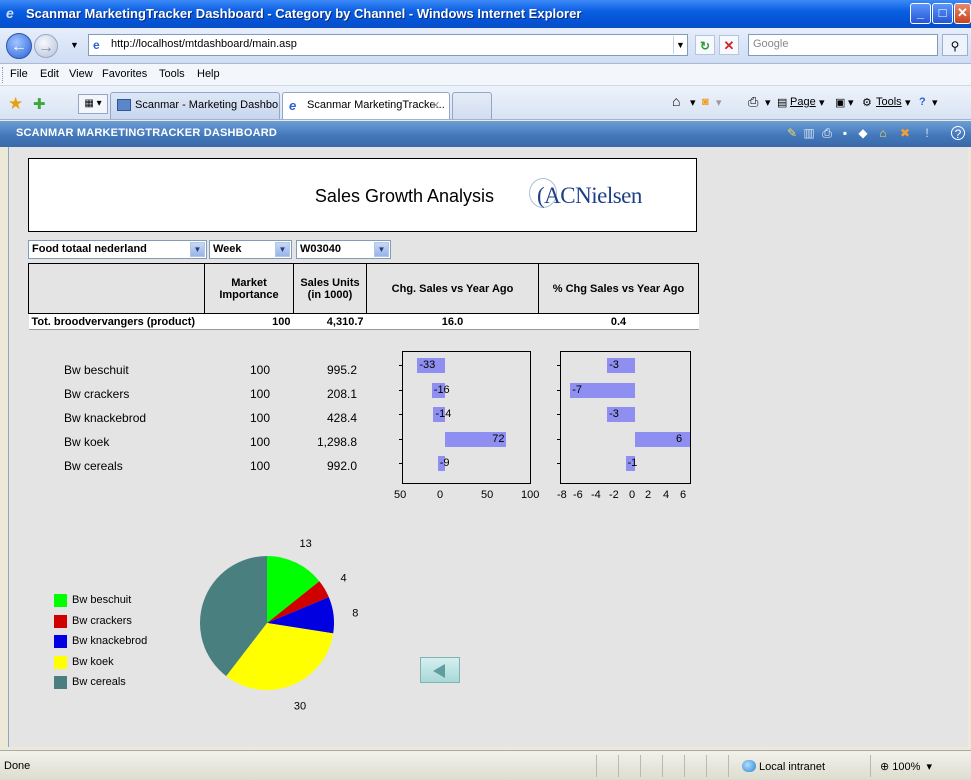  What do you see at coordinates (593, 195) in the screenshot?
I see `logo-text: ACNielsen` at bounding box center [593, 195].